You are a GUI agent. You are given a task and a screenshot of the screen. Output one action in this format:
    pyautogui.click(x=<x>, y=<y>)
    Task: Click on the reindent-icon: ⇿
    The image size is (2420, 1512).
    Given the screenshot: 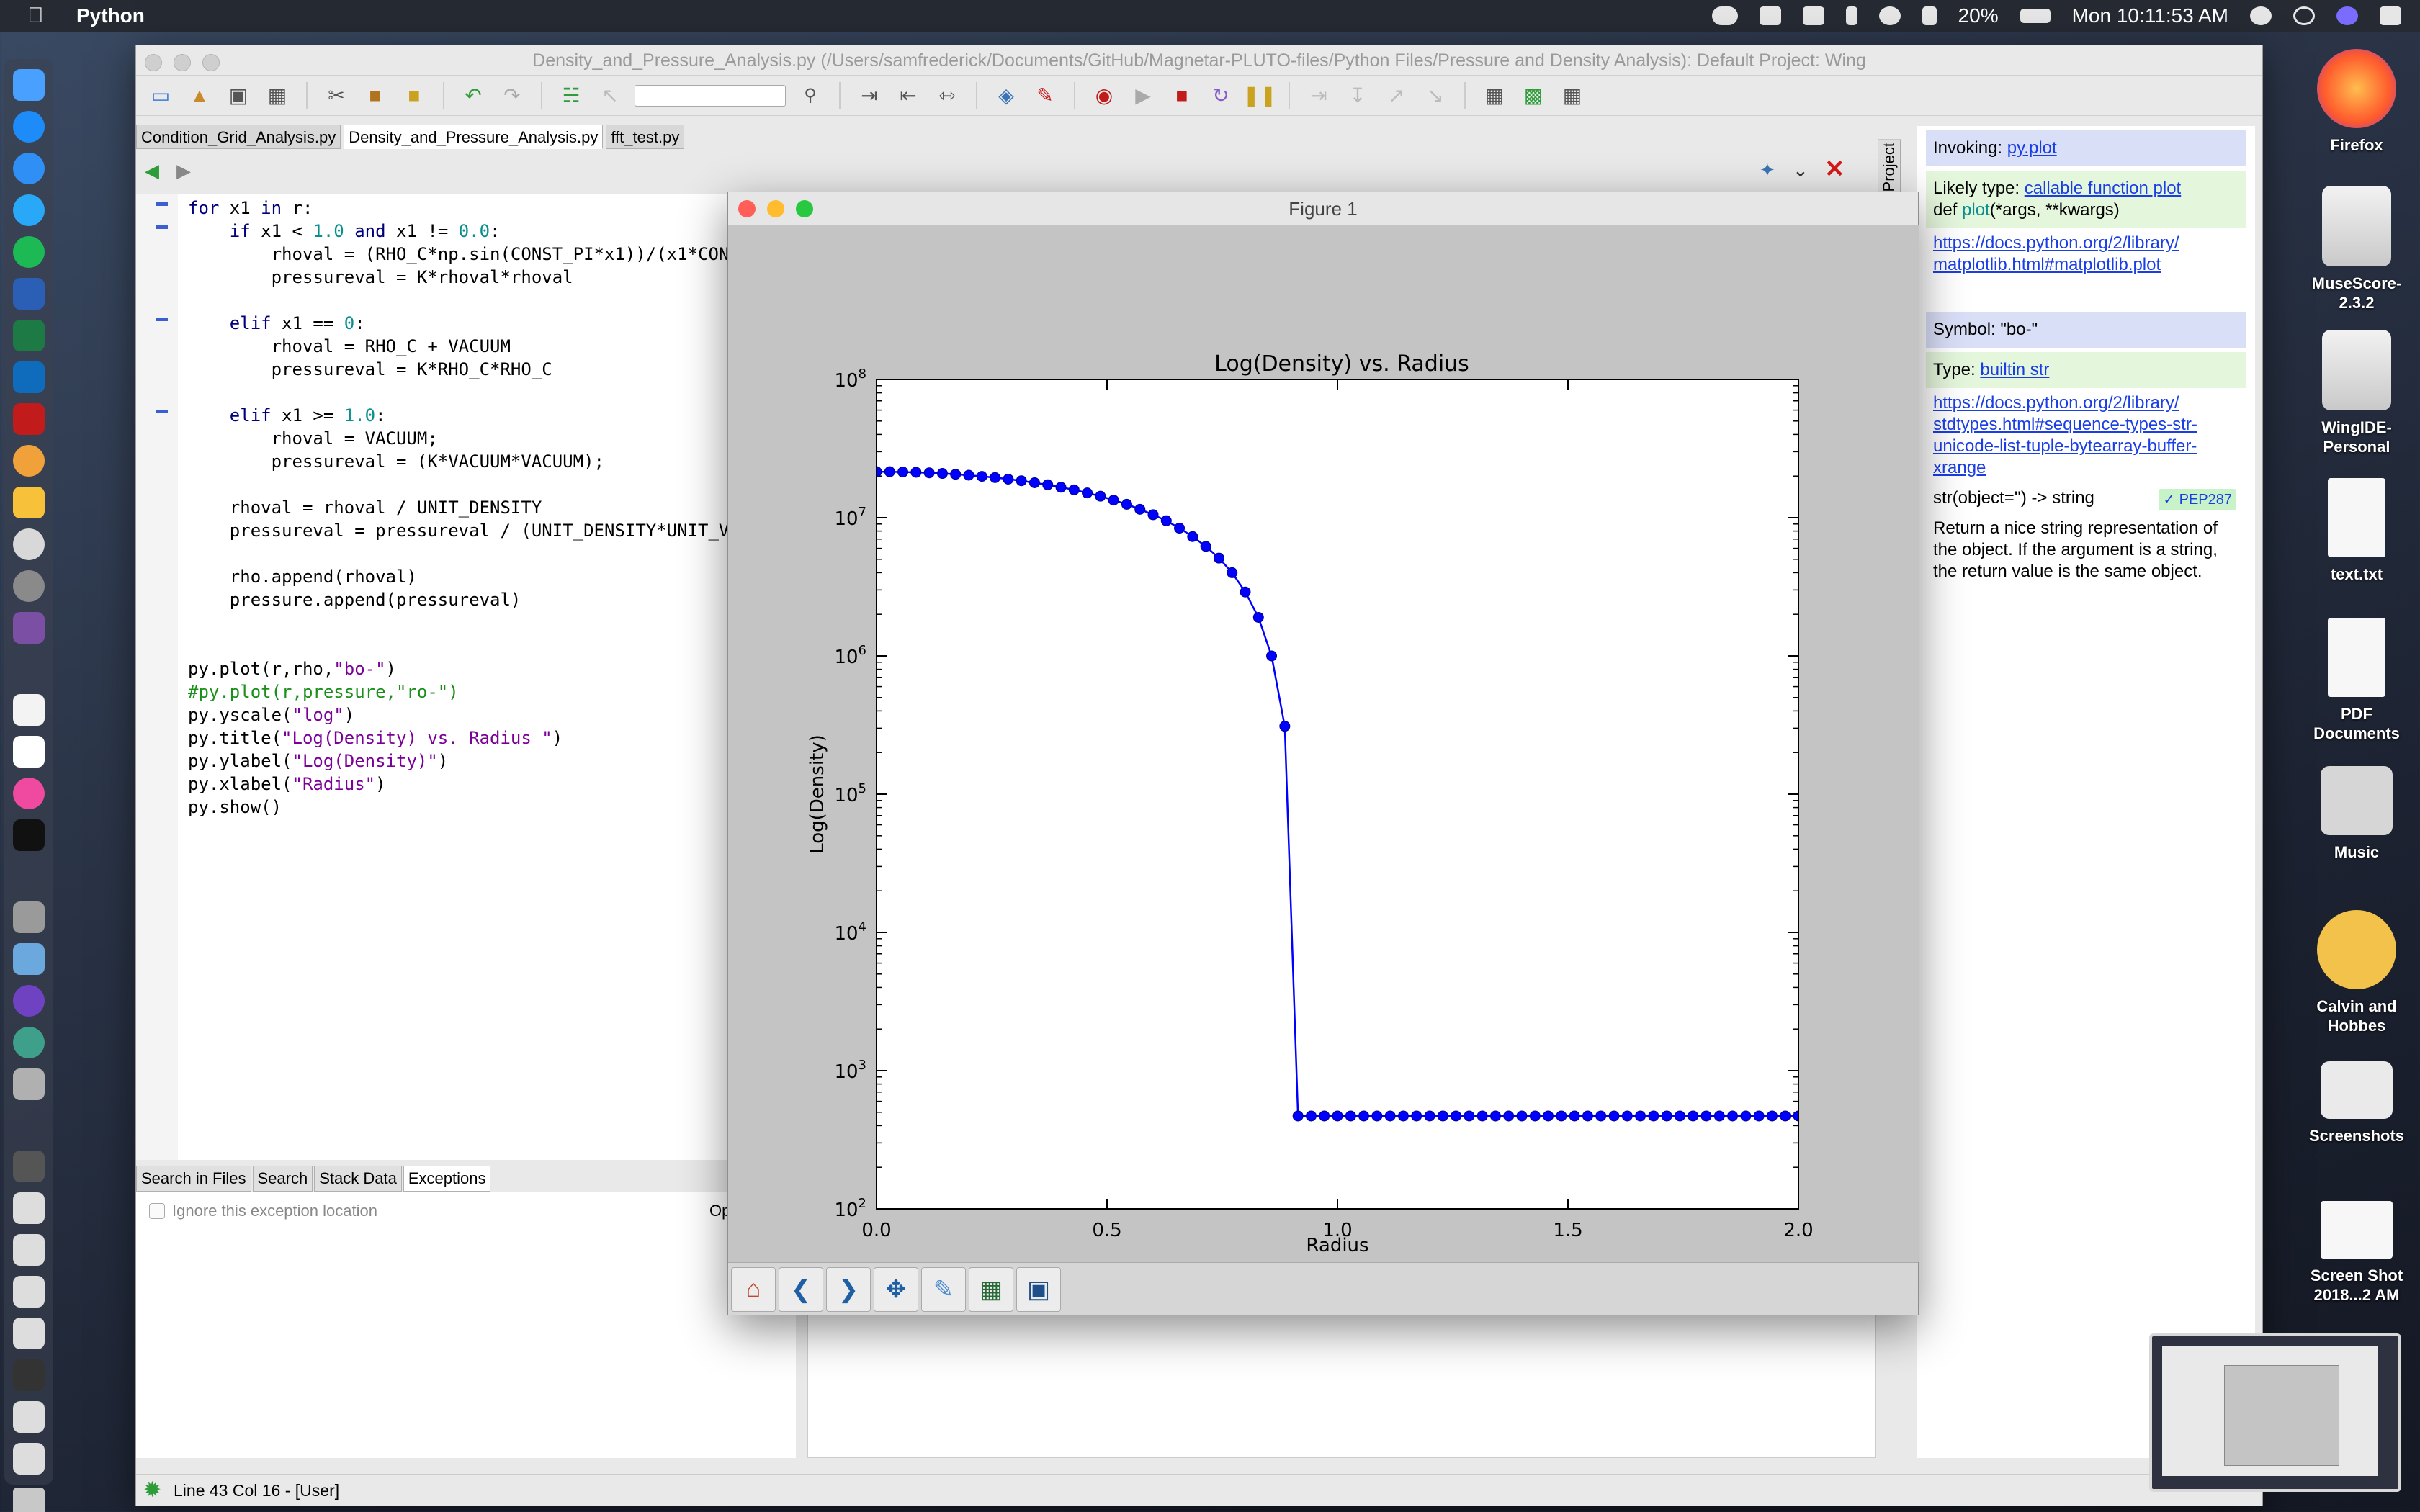 What is the action you would take?
    pyautogui.click(x=947, y=95)
    